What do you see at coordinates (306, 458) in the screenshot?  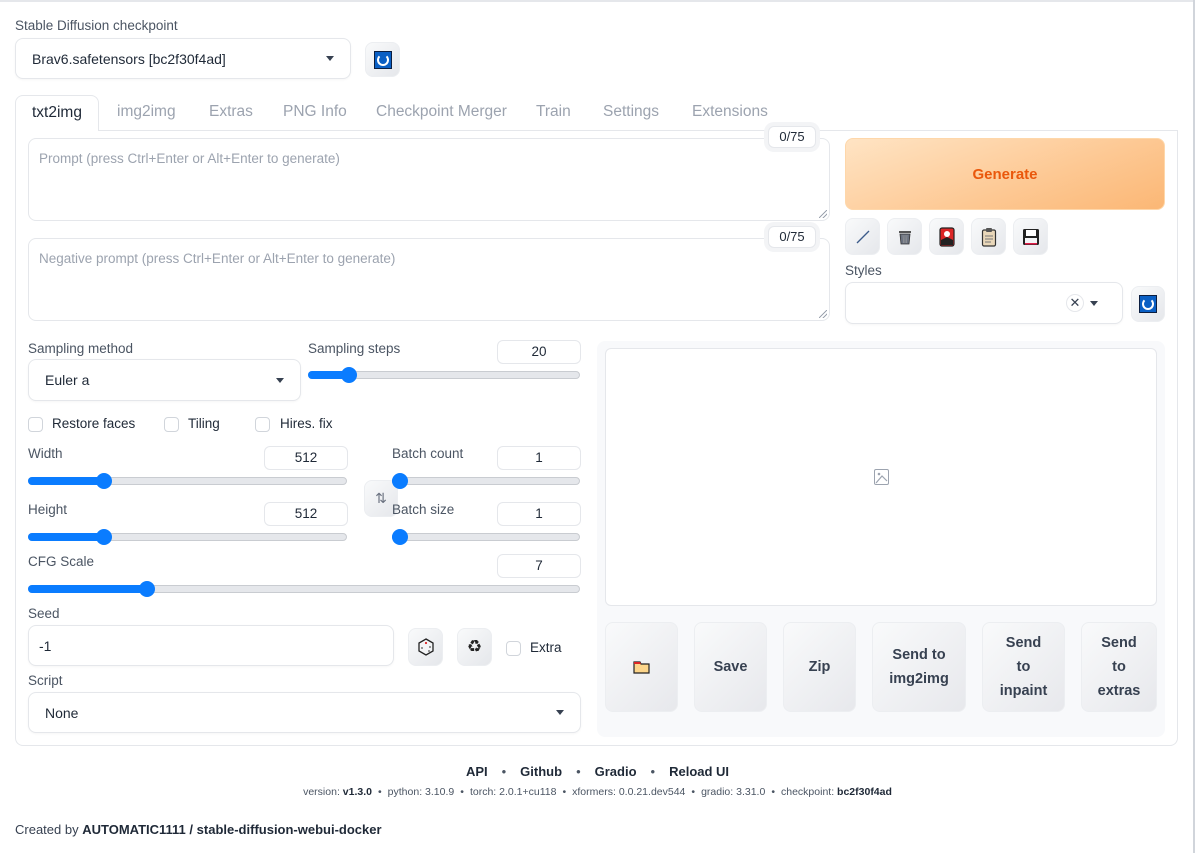 I see `width-input: 512` at bounding box center [306, 458].